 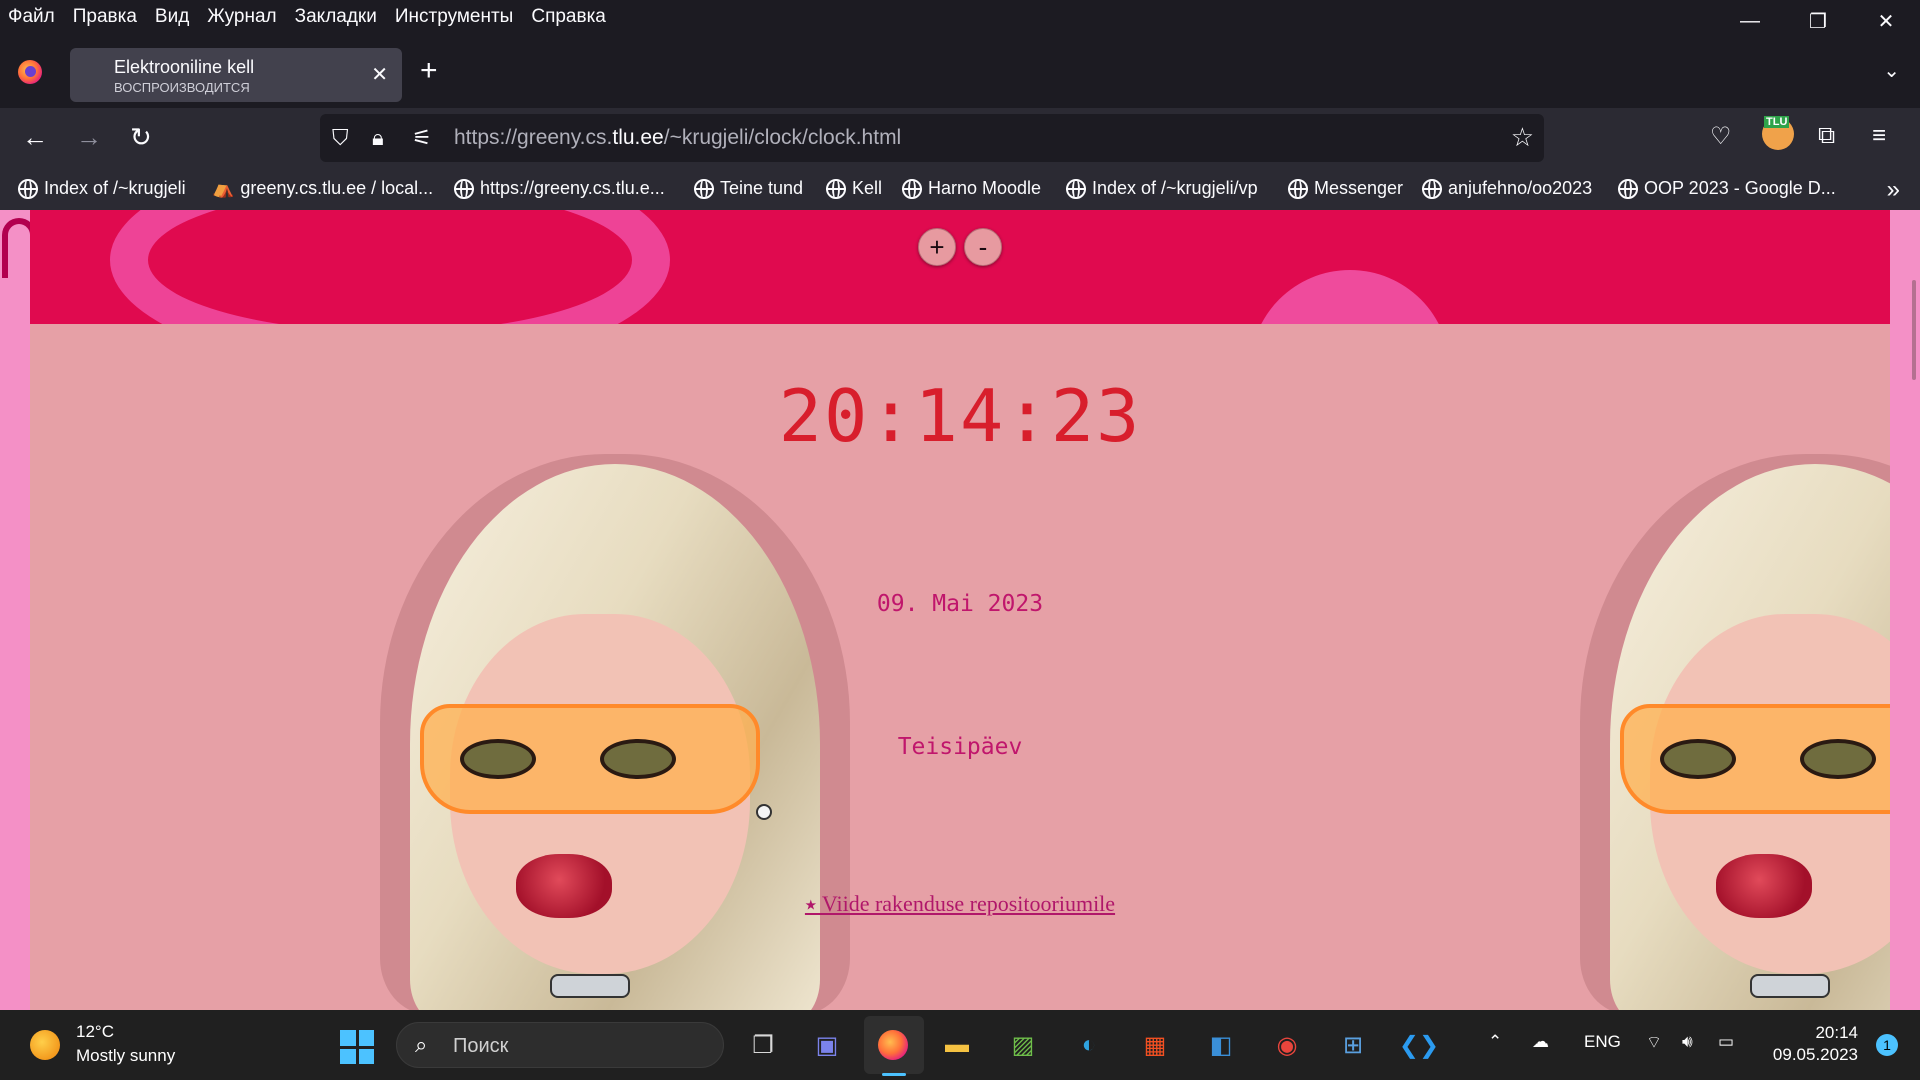 What do you see at coordinates (1155, 1045) in the screenshot?
I see `microsoft-store-icon: ▦` at bounding box center [1155, 1045].